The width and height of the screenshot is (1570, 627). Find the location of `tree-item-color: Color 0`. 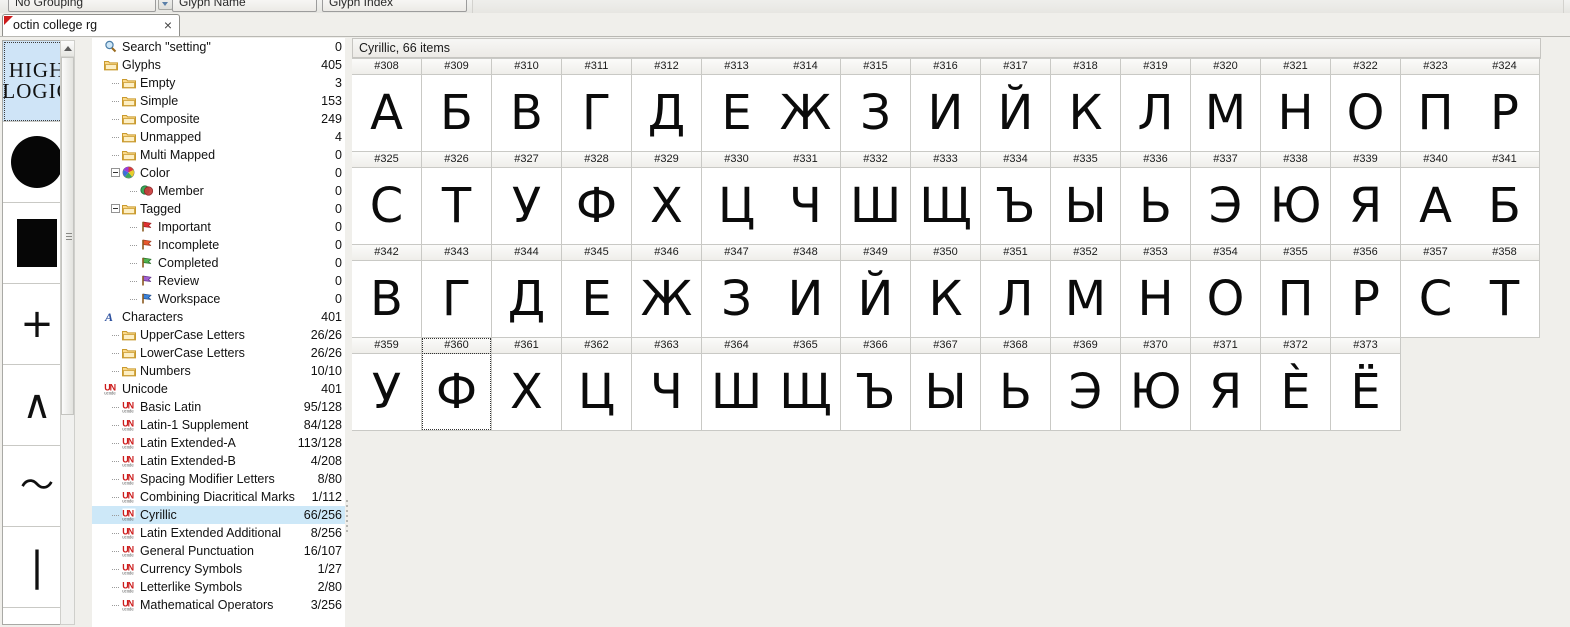

tree-item-color: Color 0 is located at coordinates (218, 173).